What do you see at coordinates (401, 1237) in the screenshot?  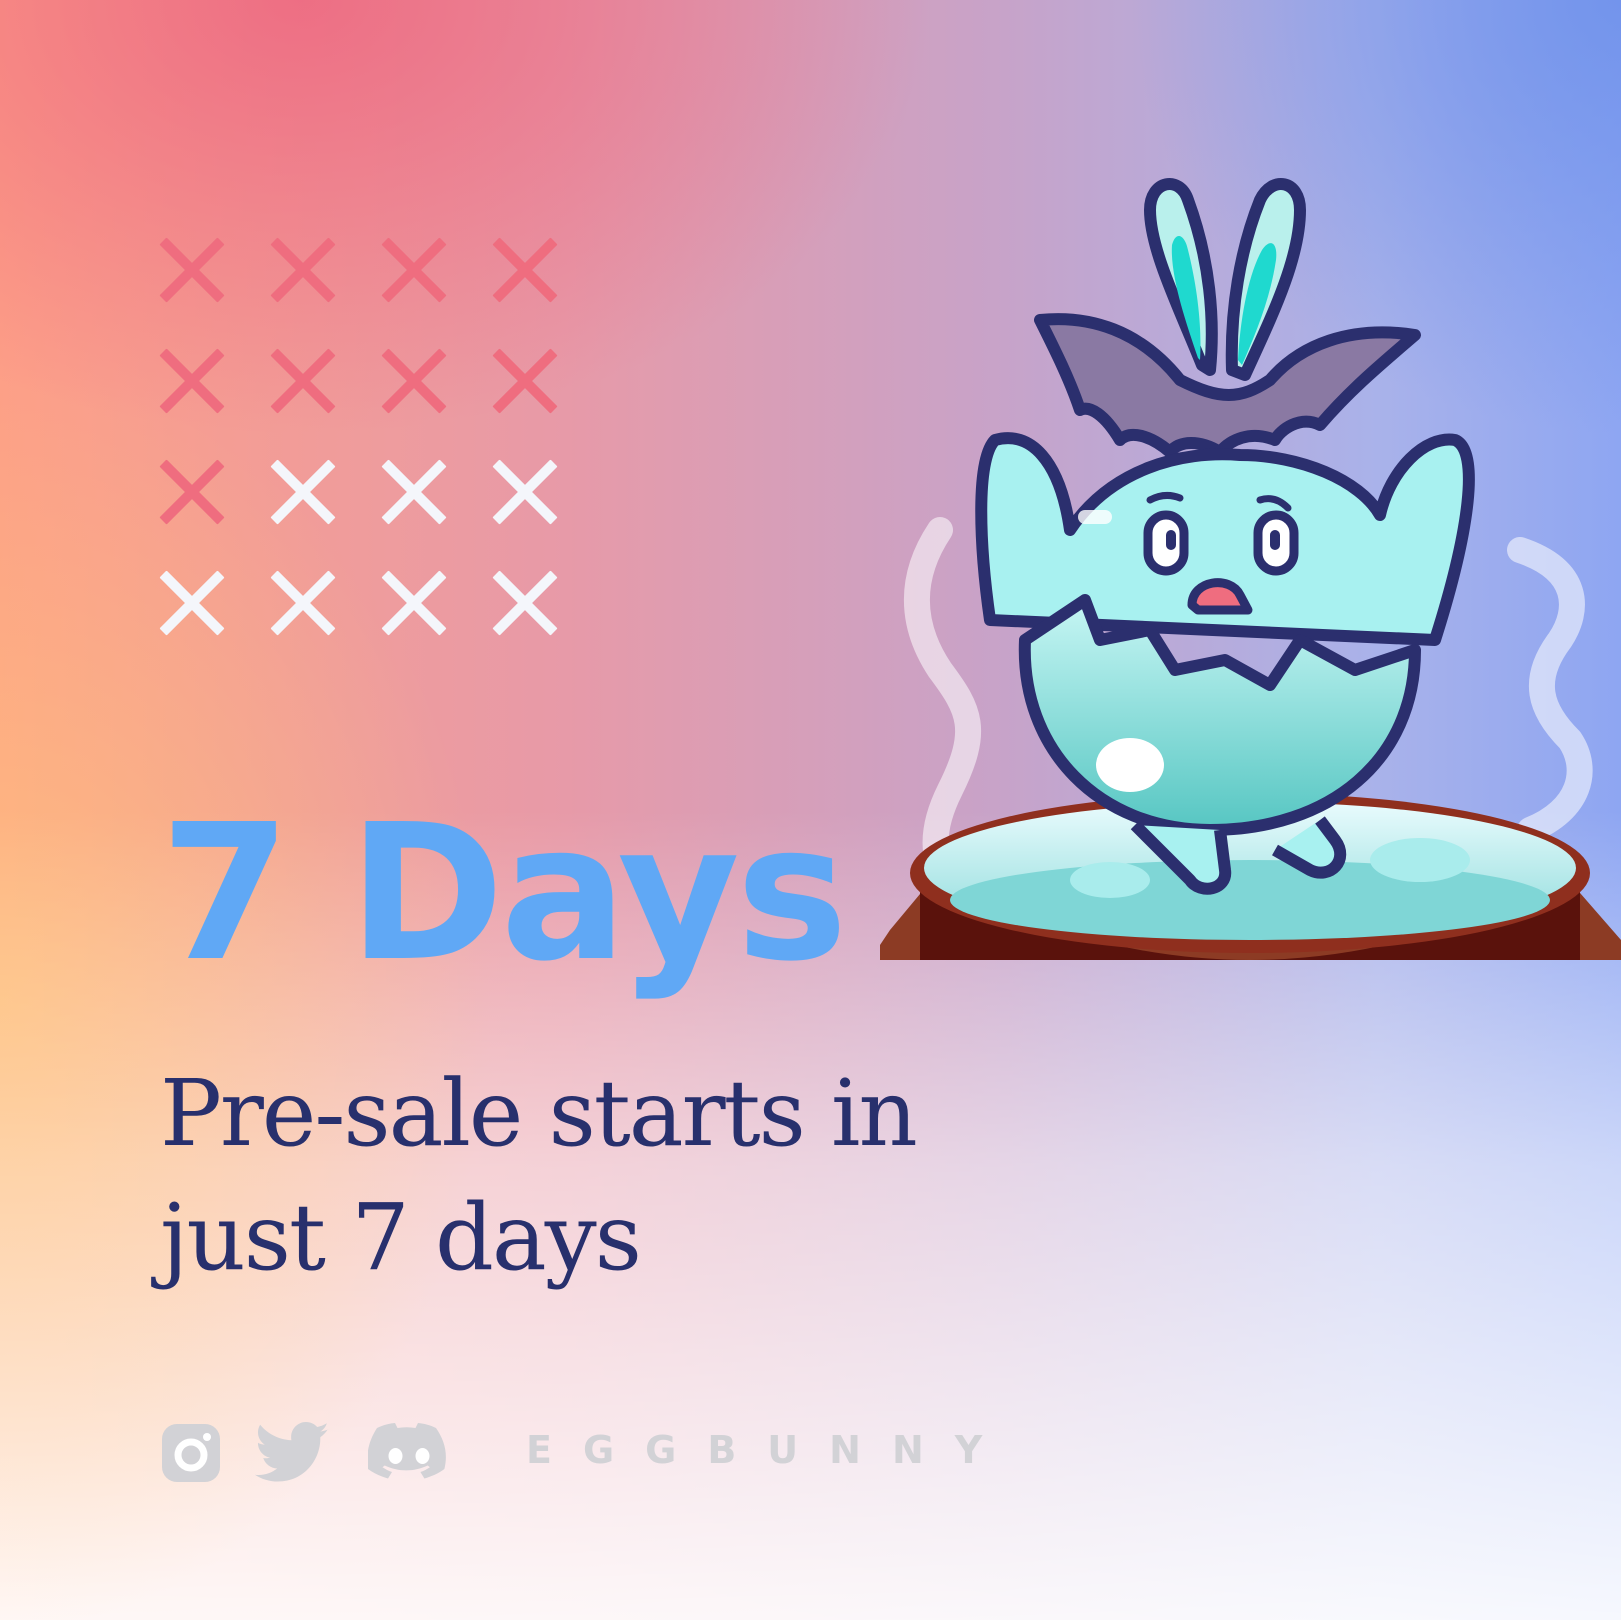 I see `subtitle-line-2: just 7 days` at bounding box center [401, 1237].